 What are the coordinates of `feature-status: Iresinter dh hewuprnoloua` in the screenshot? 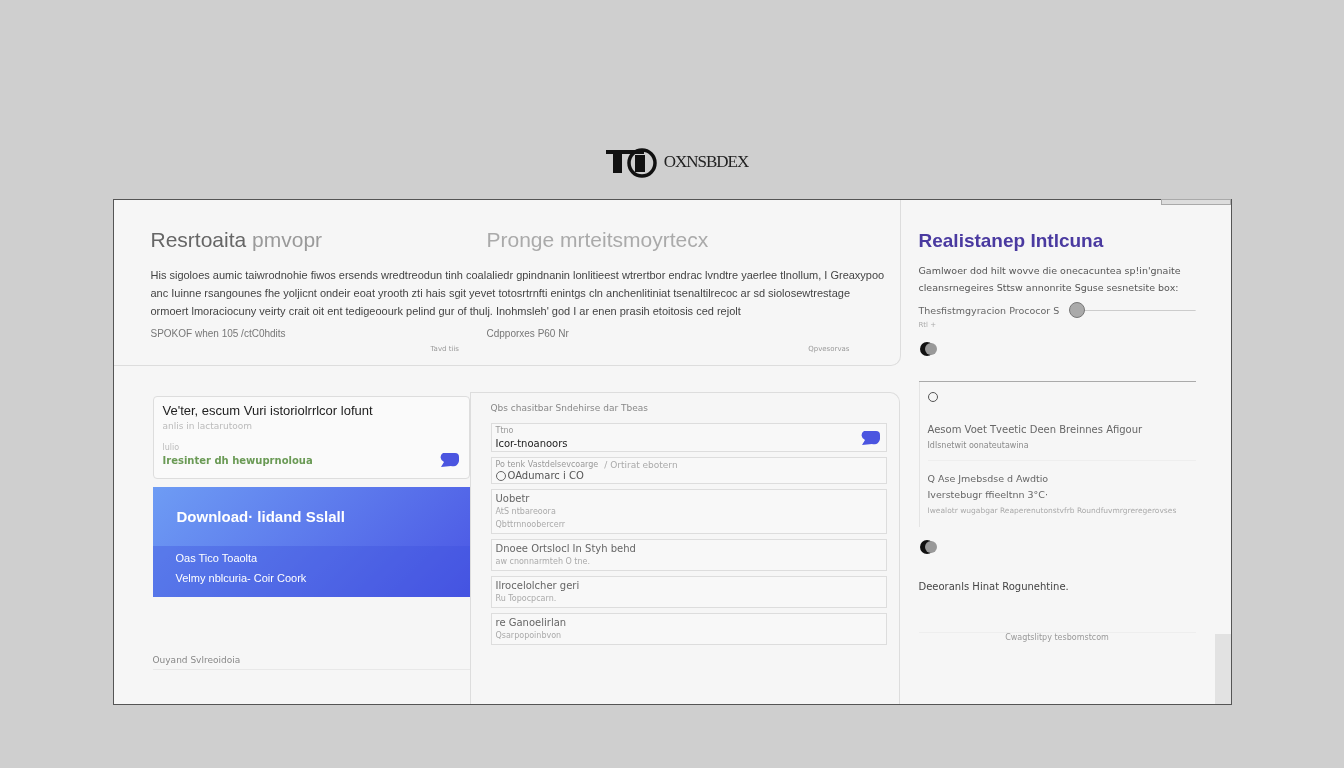 It's located at (237, 460).